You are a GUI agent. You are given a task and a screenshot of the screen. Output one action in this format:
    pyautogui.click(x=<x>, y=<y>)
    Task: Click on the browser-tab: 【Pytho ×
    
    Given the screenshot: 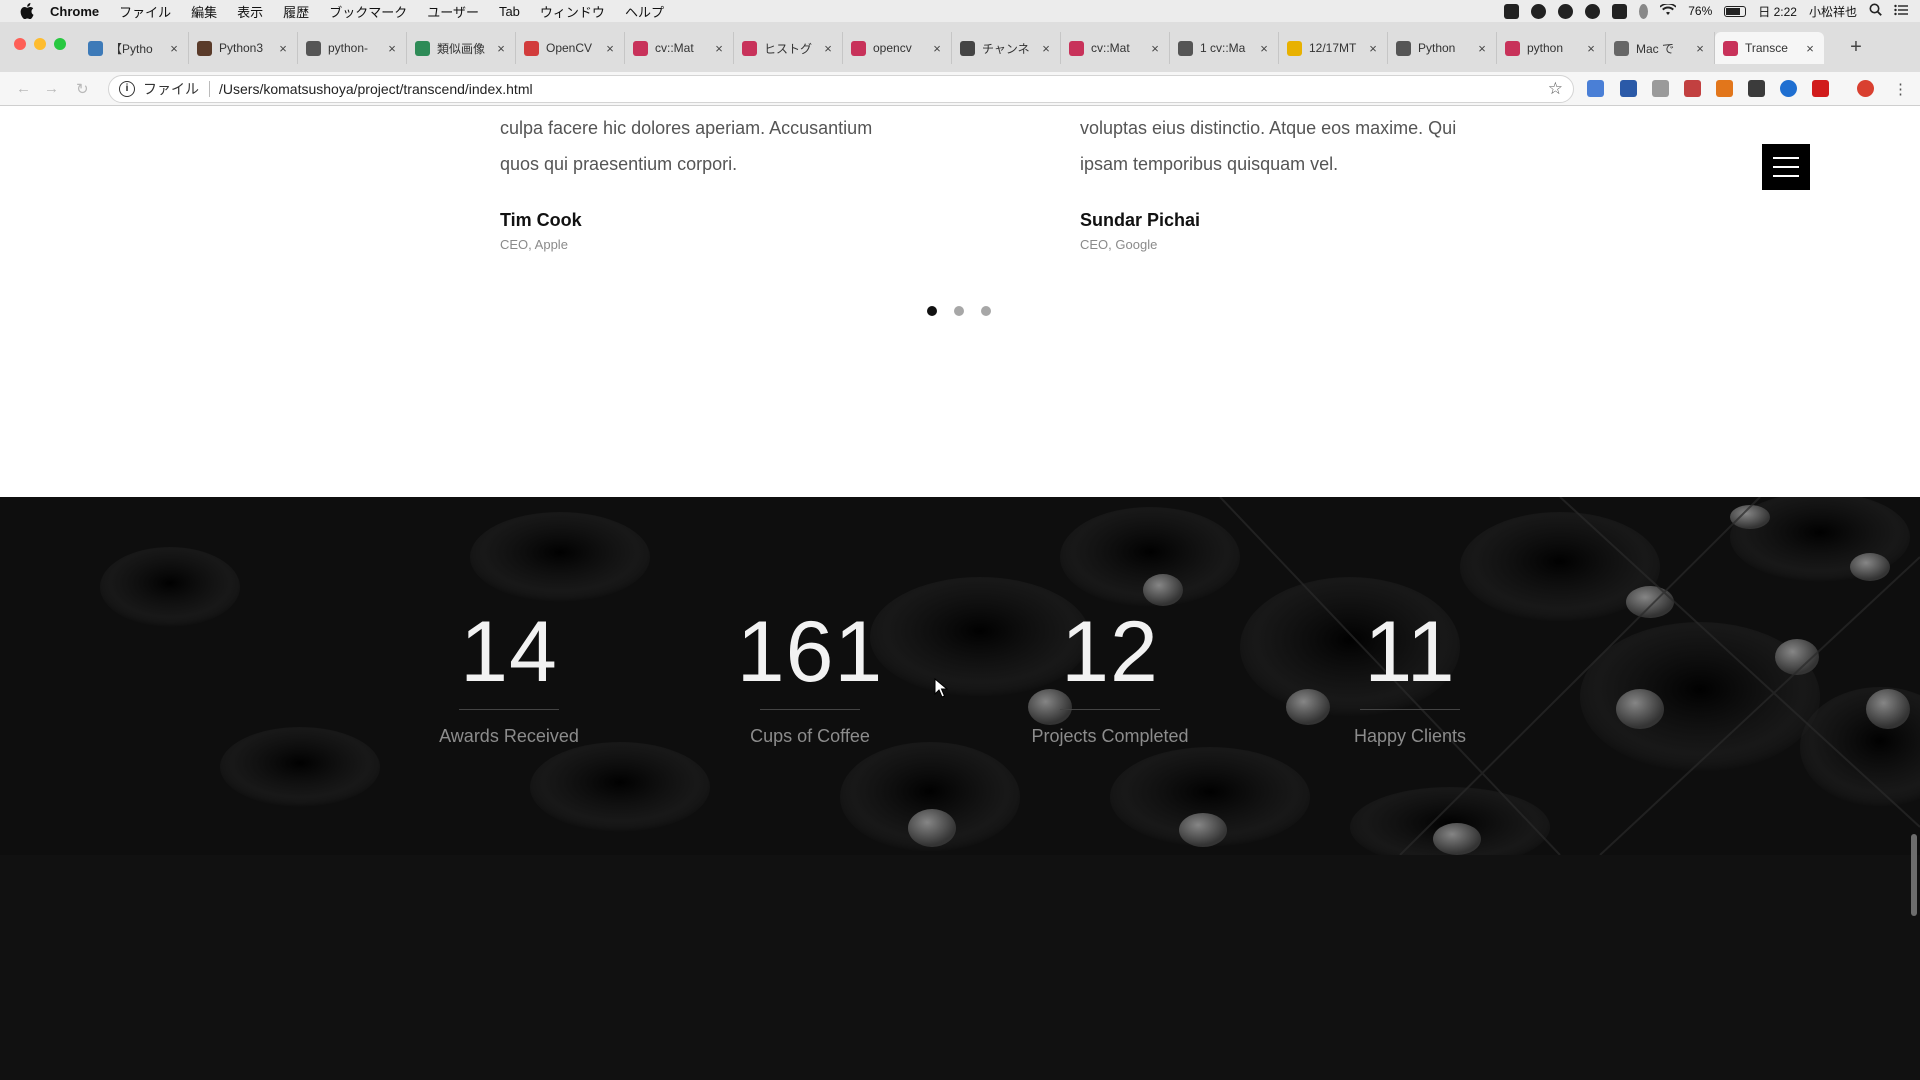 What is the action you would take?
    pyautogui.click(x=134, y=48)
    